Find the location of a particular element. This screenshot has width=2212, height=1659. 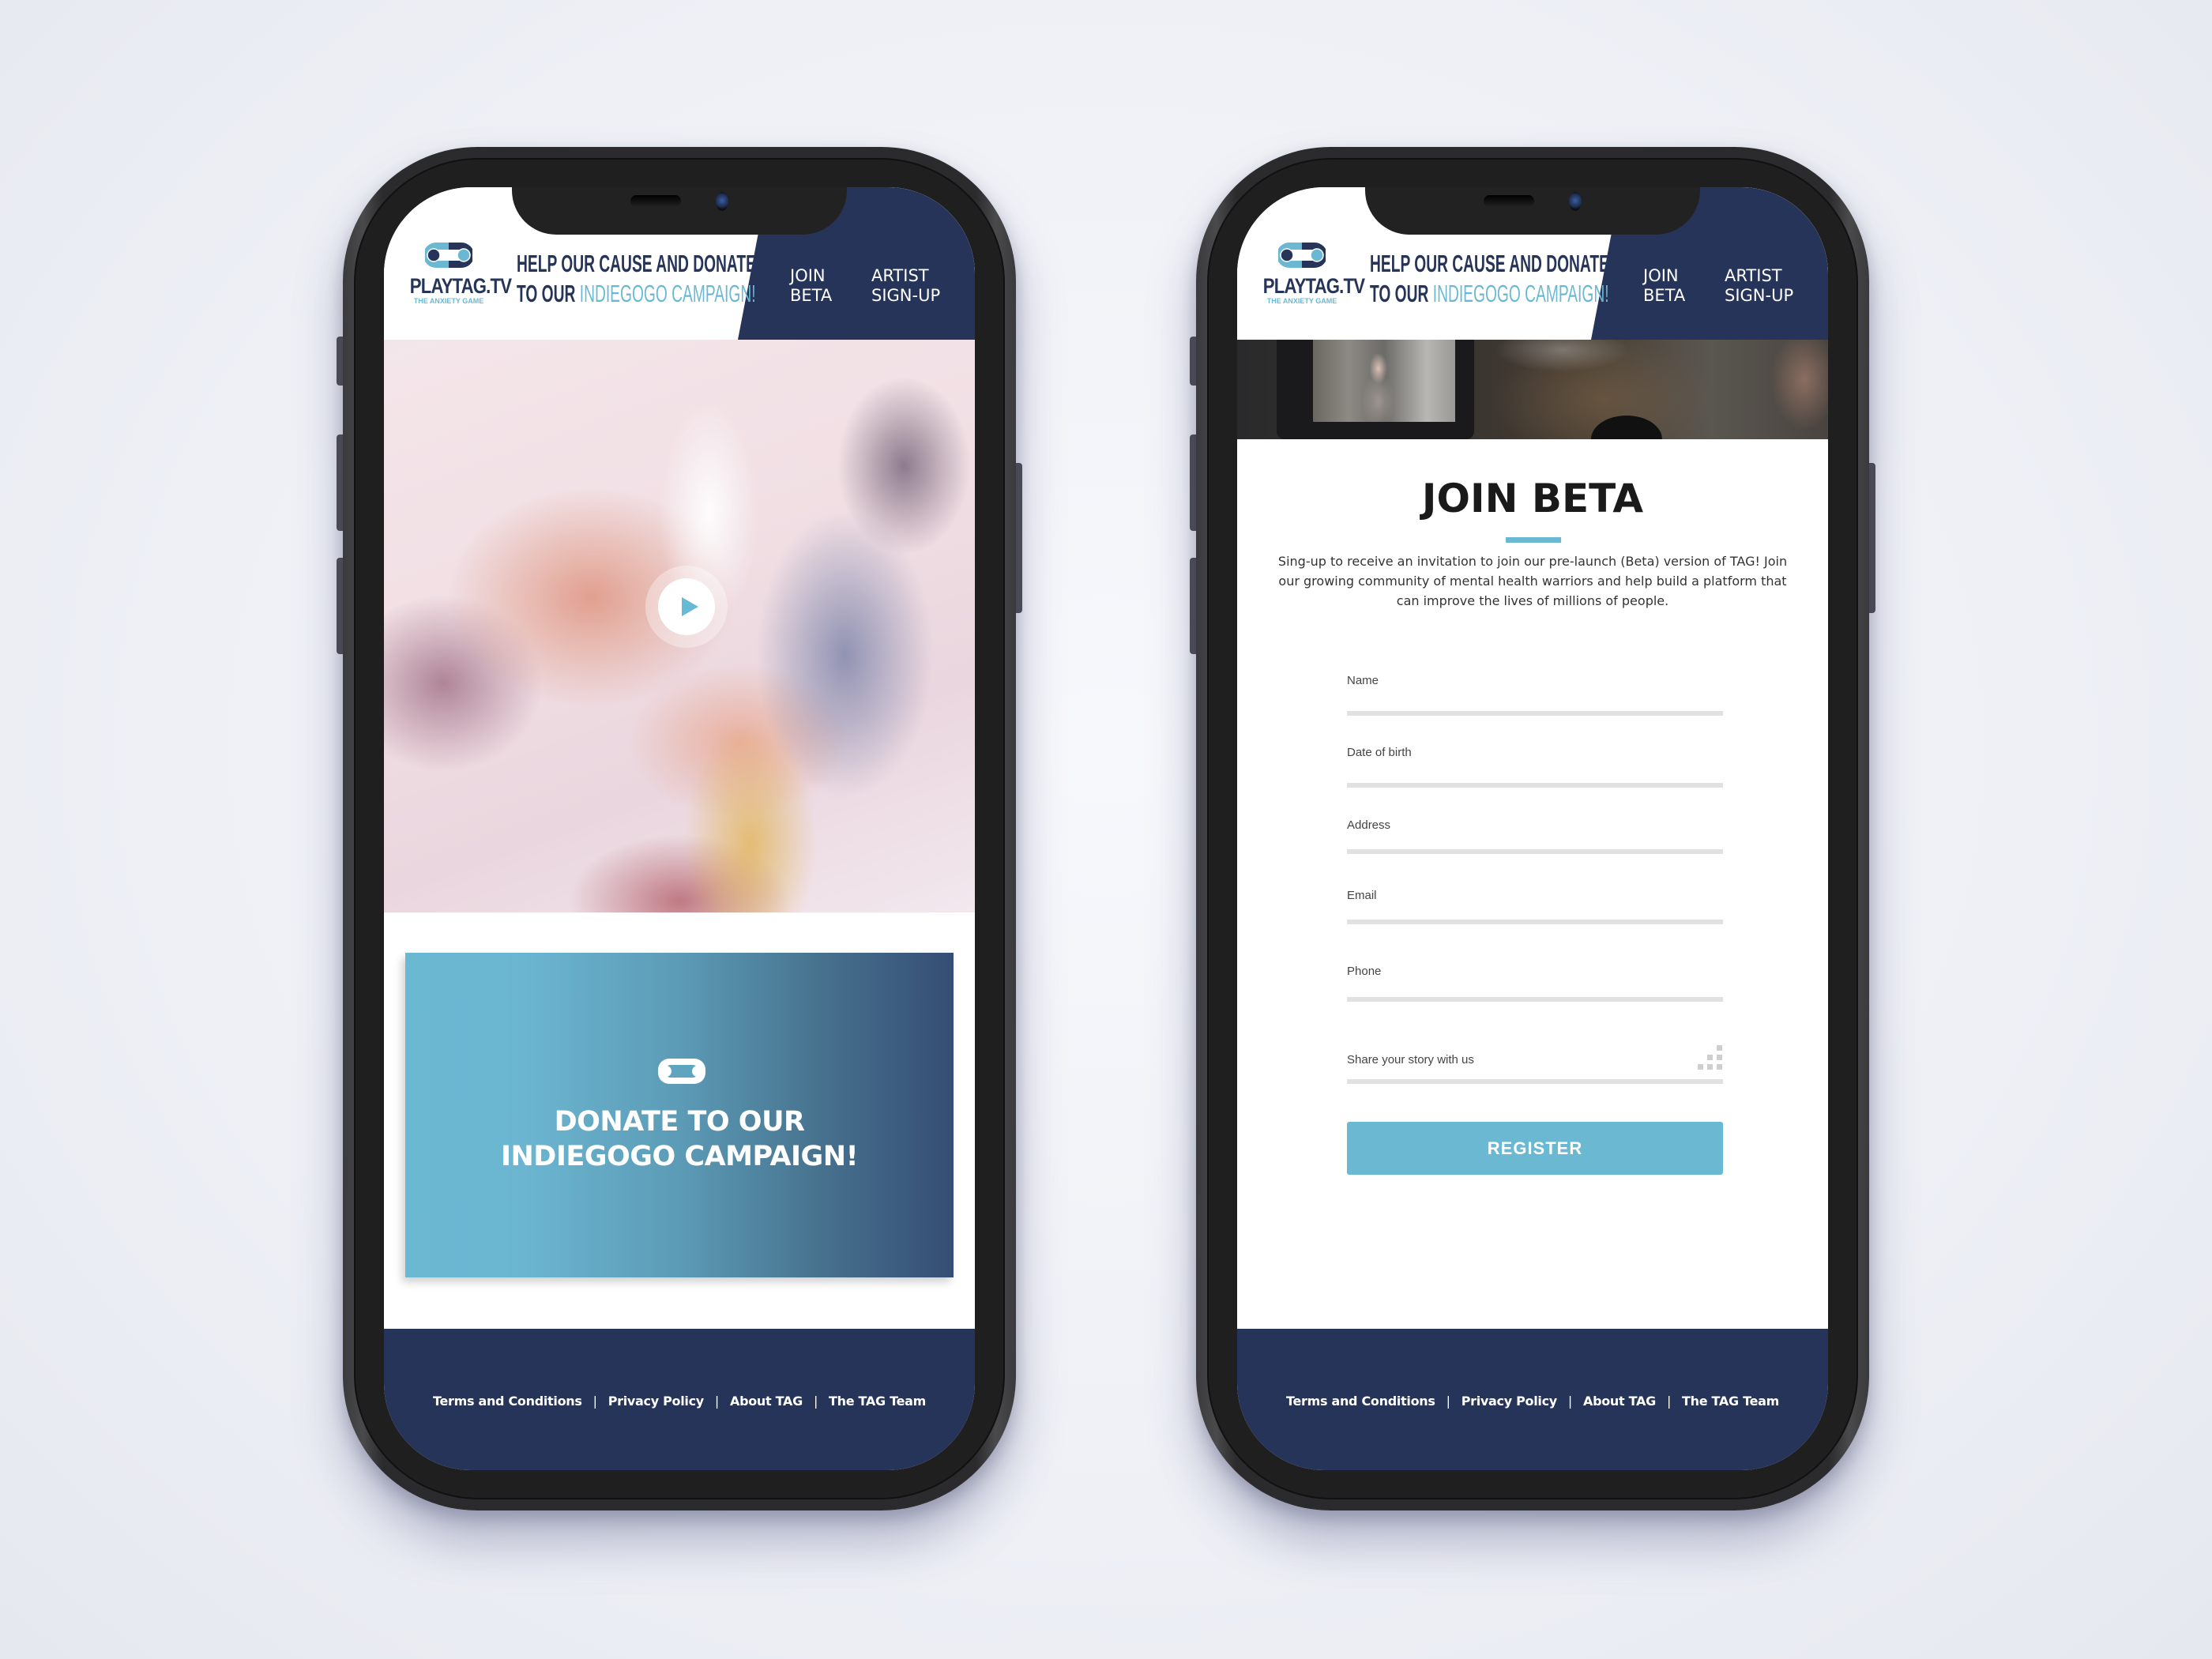

name-input is located at coordinates (1535, 699).